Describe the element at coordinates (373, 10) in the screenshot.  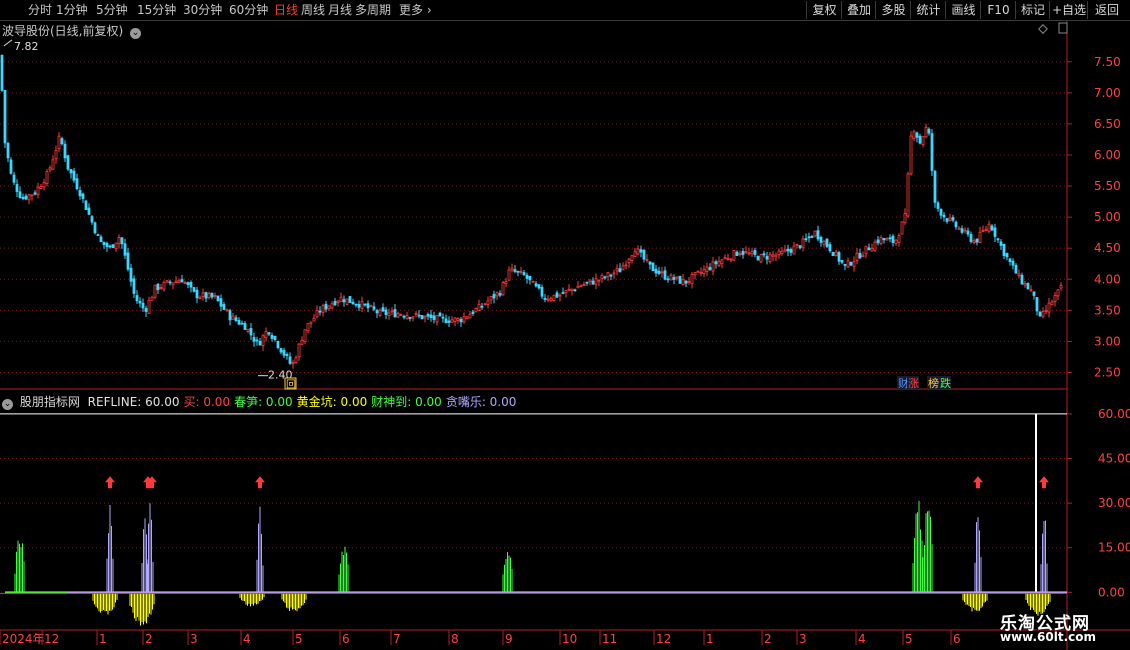
I see `period-tab-9: 多周期` at that location.